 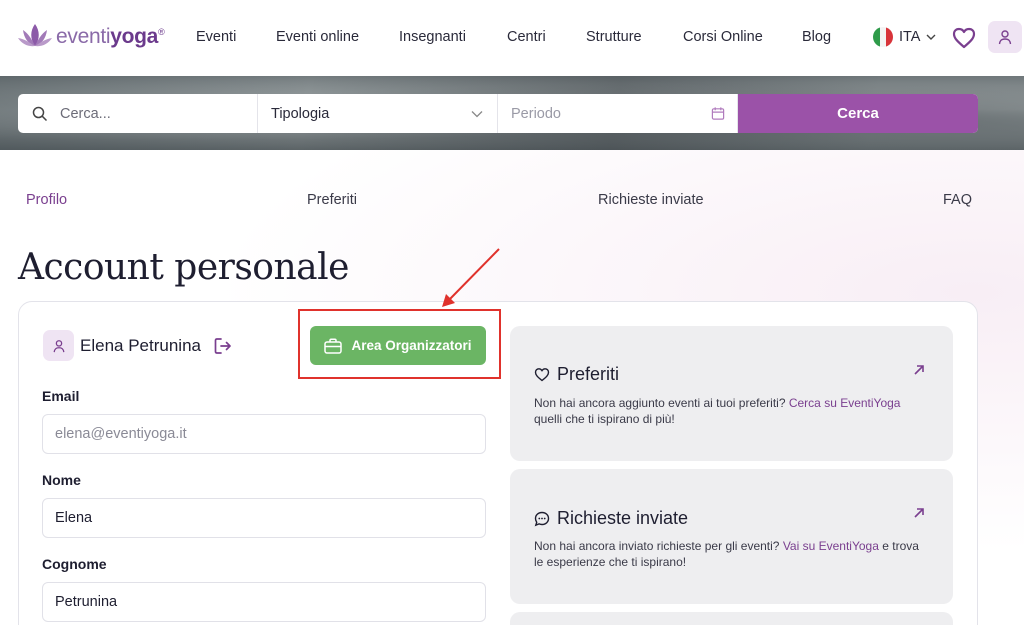 I want to click on page-title: Account personale, so click(x=183, y=267).